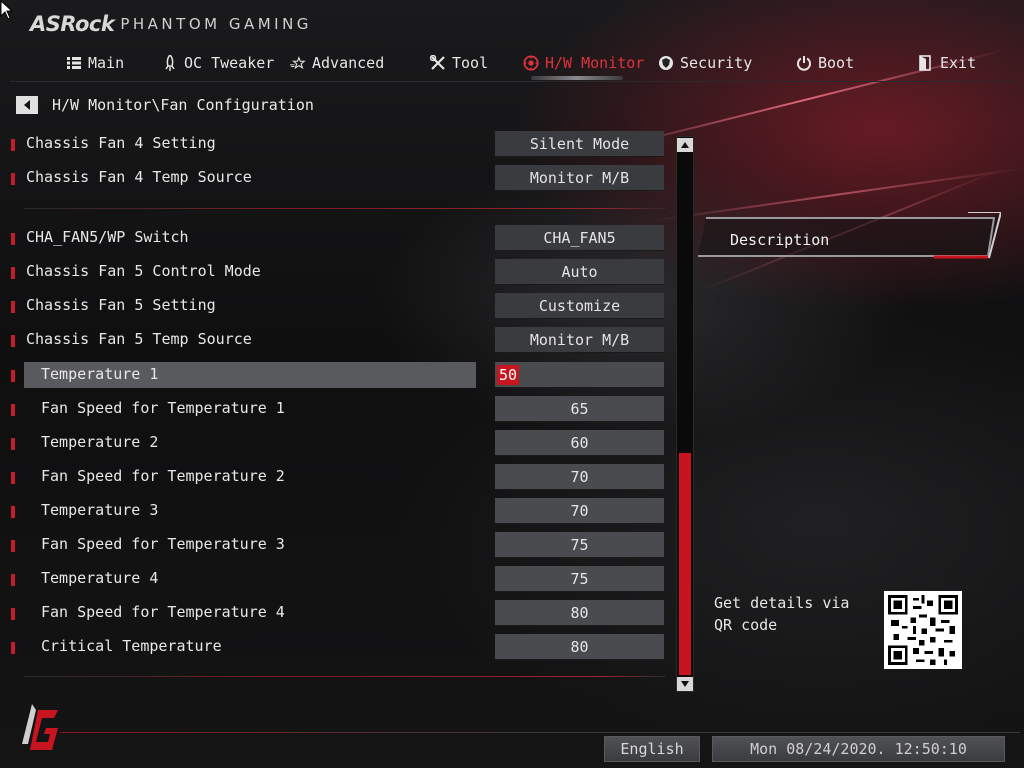 The image size is (1024, 768). What do you see at coordinates (100, 578) in the screenshot?
I see `setting-label: Temperature 4` at bounding box center [100, 578].